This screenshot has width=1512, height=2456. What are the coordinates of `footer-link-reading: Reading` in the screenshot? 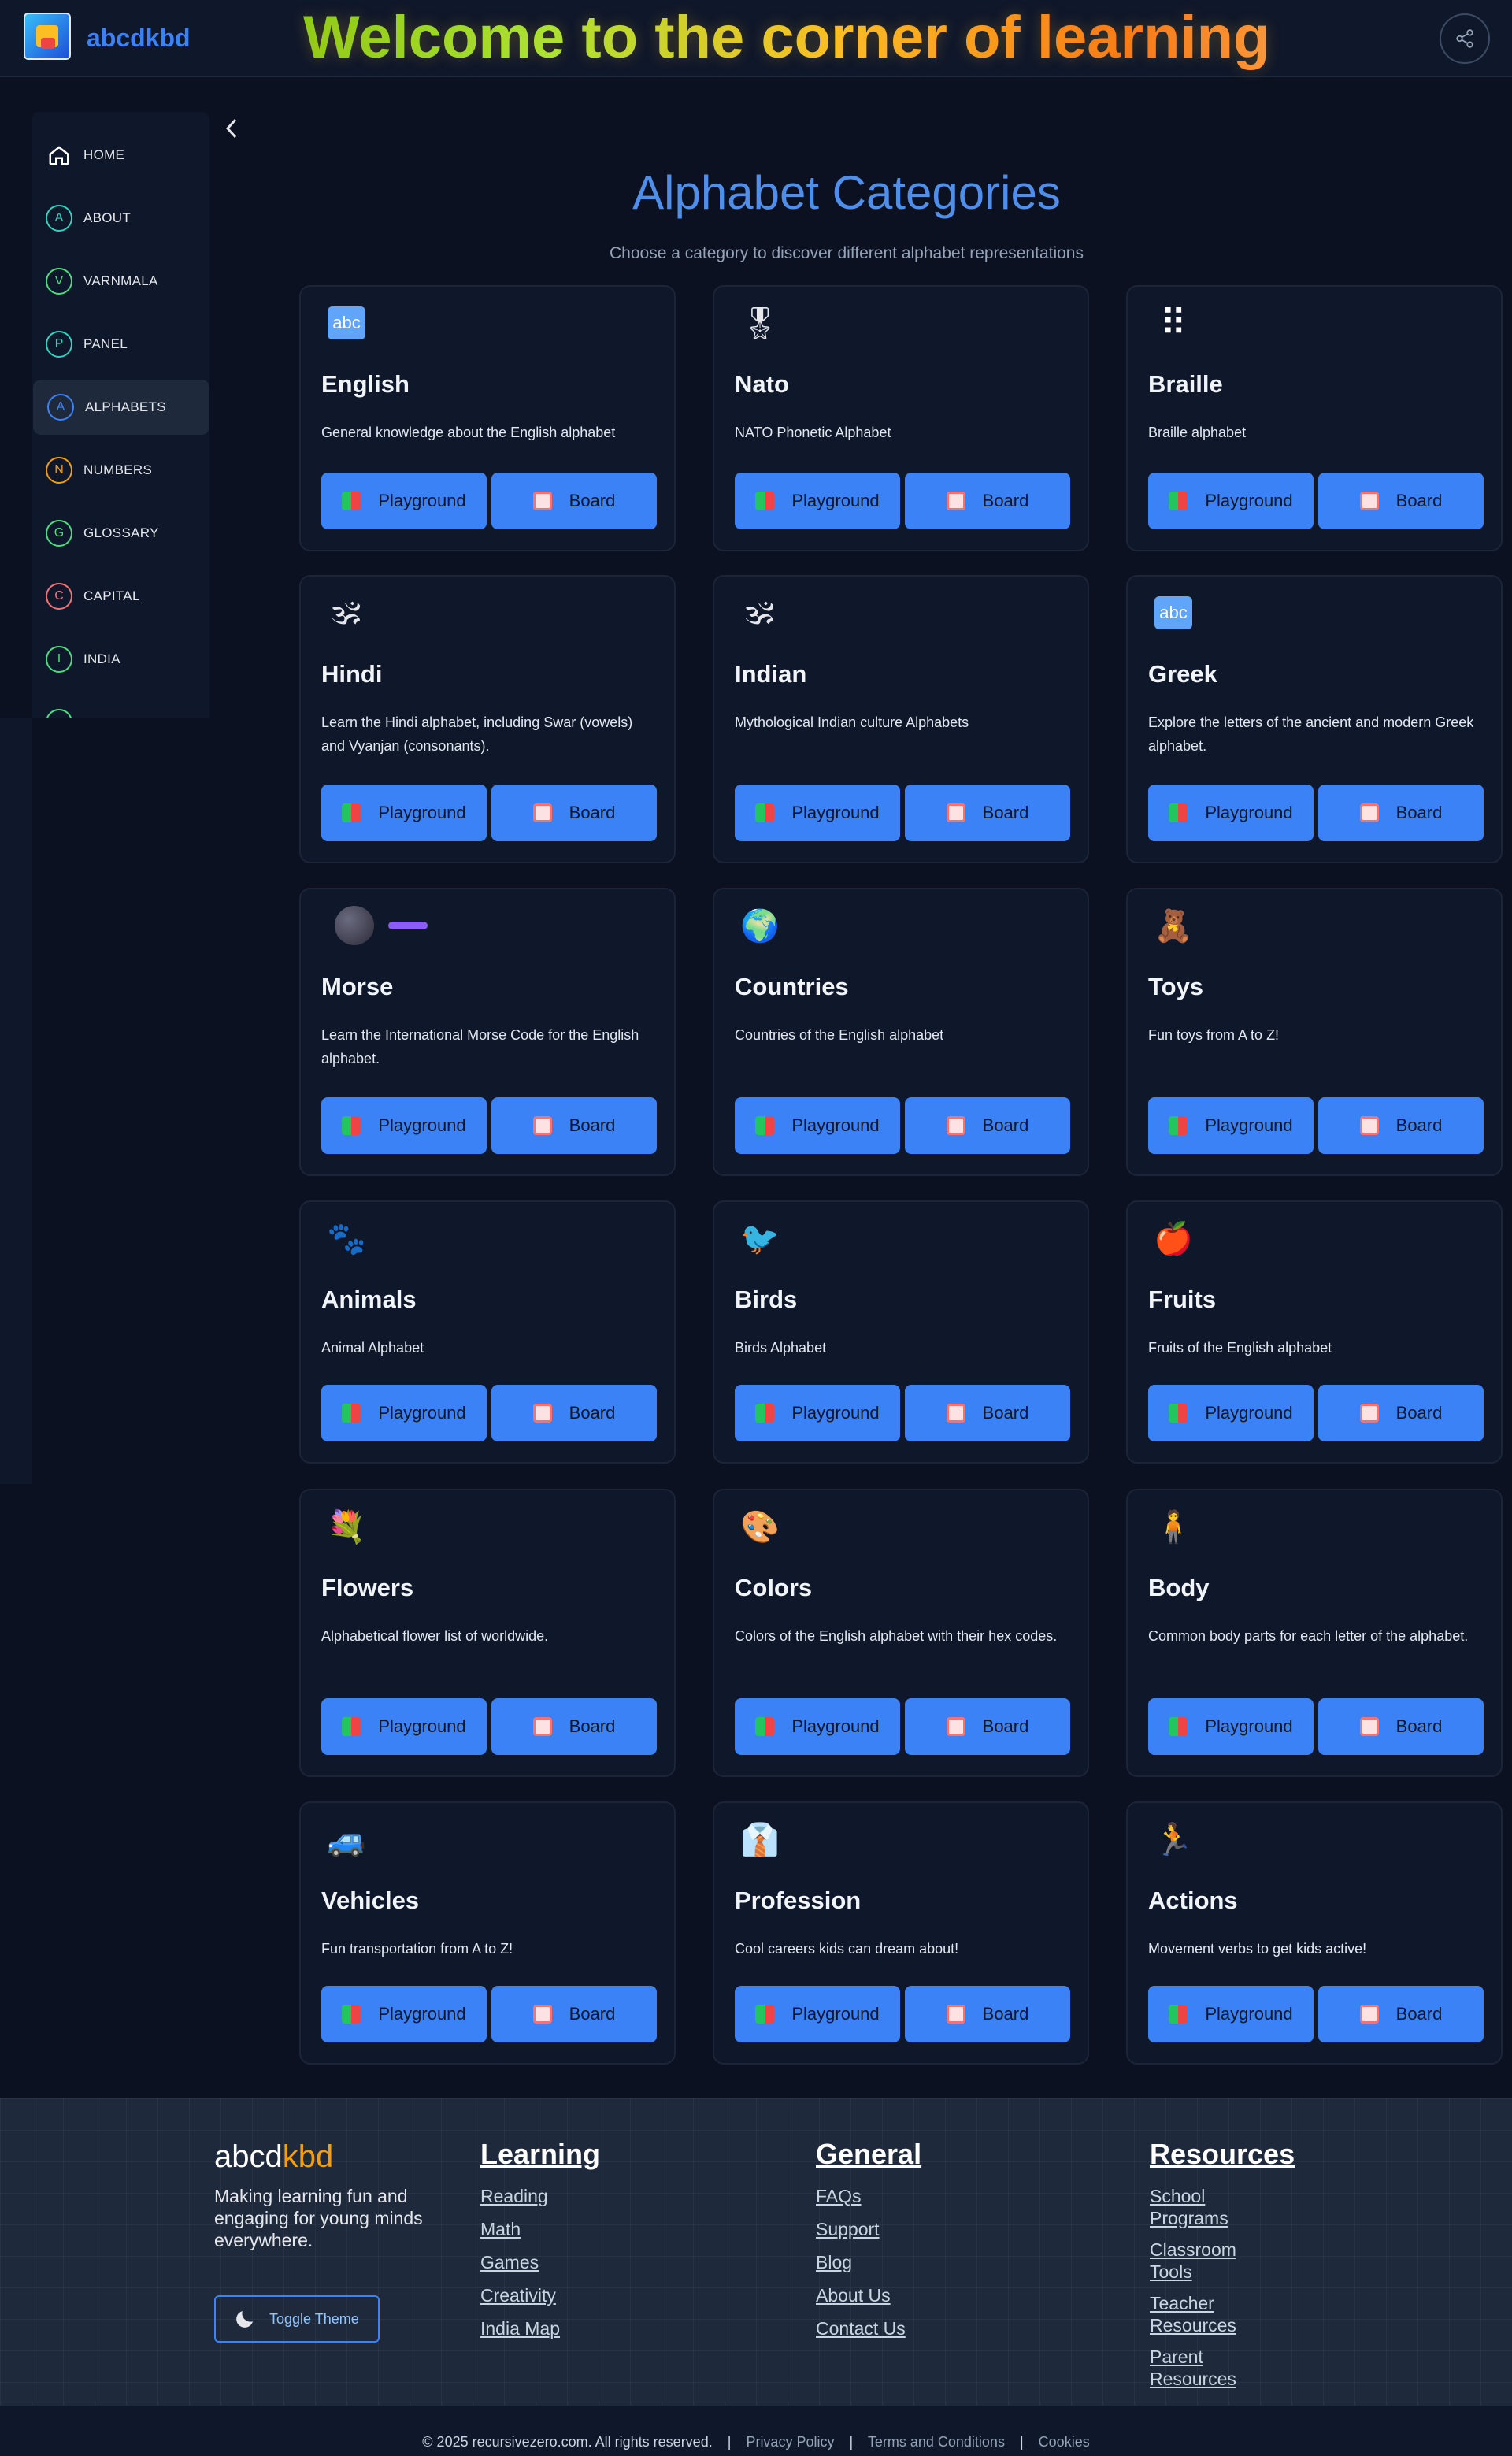 It's located at (540, 2196).